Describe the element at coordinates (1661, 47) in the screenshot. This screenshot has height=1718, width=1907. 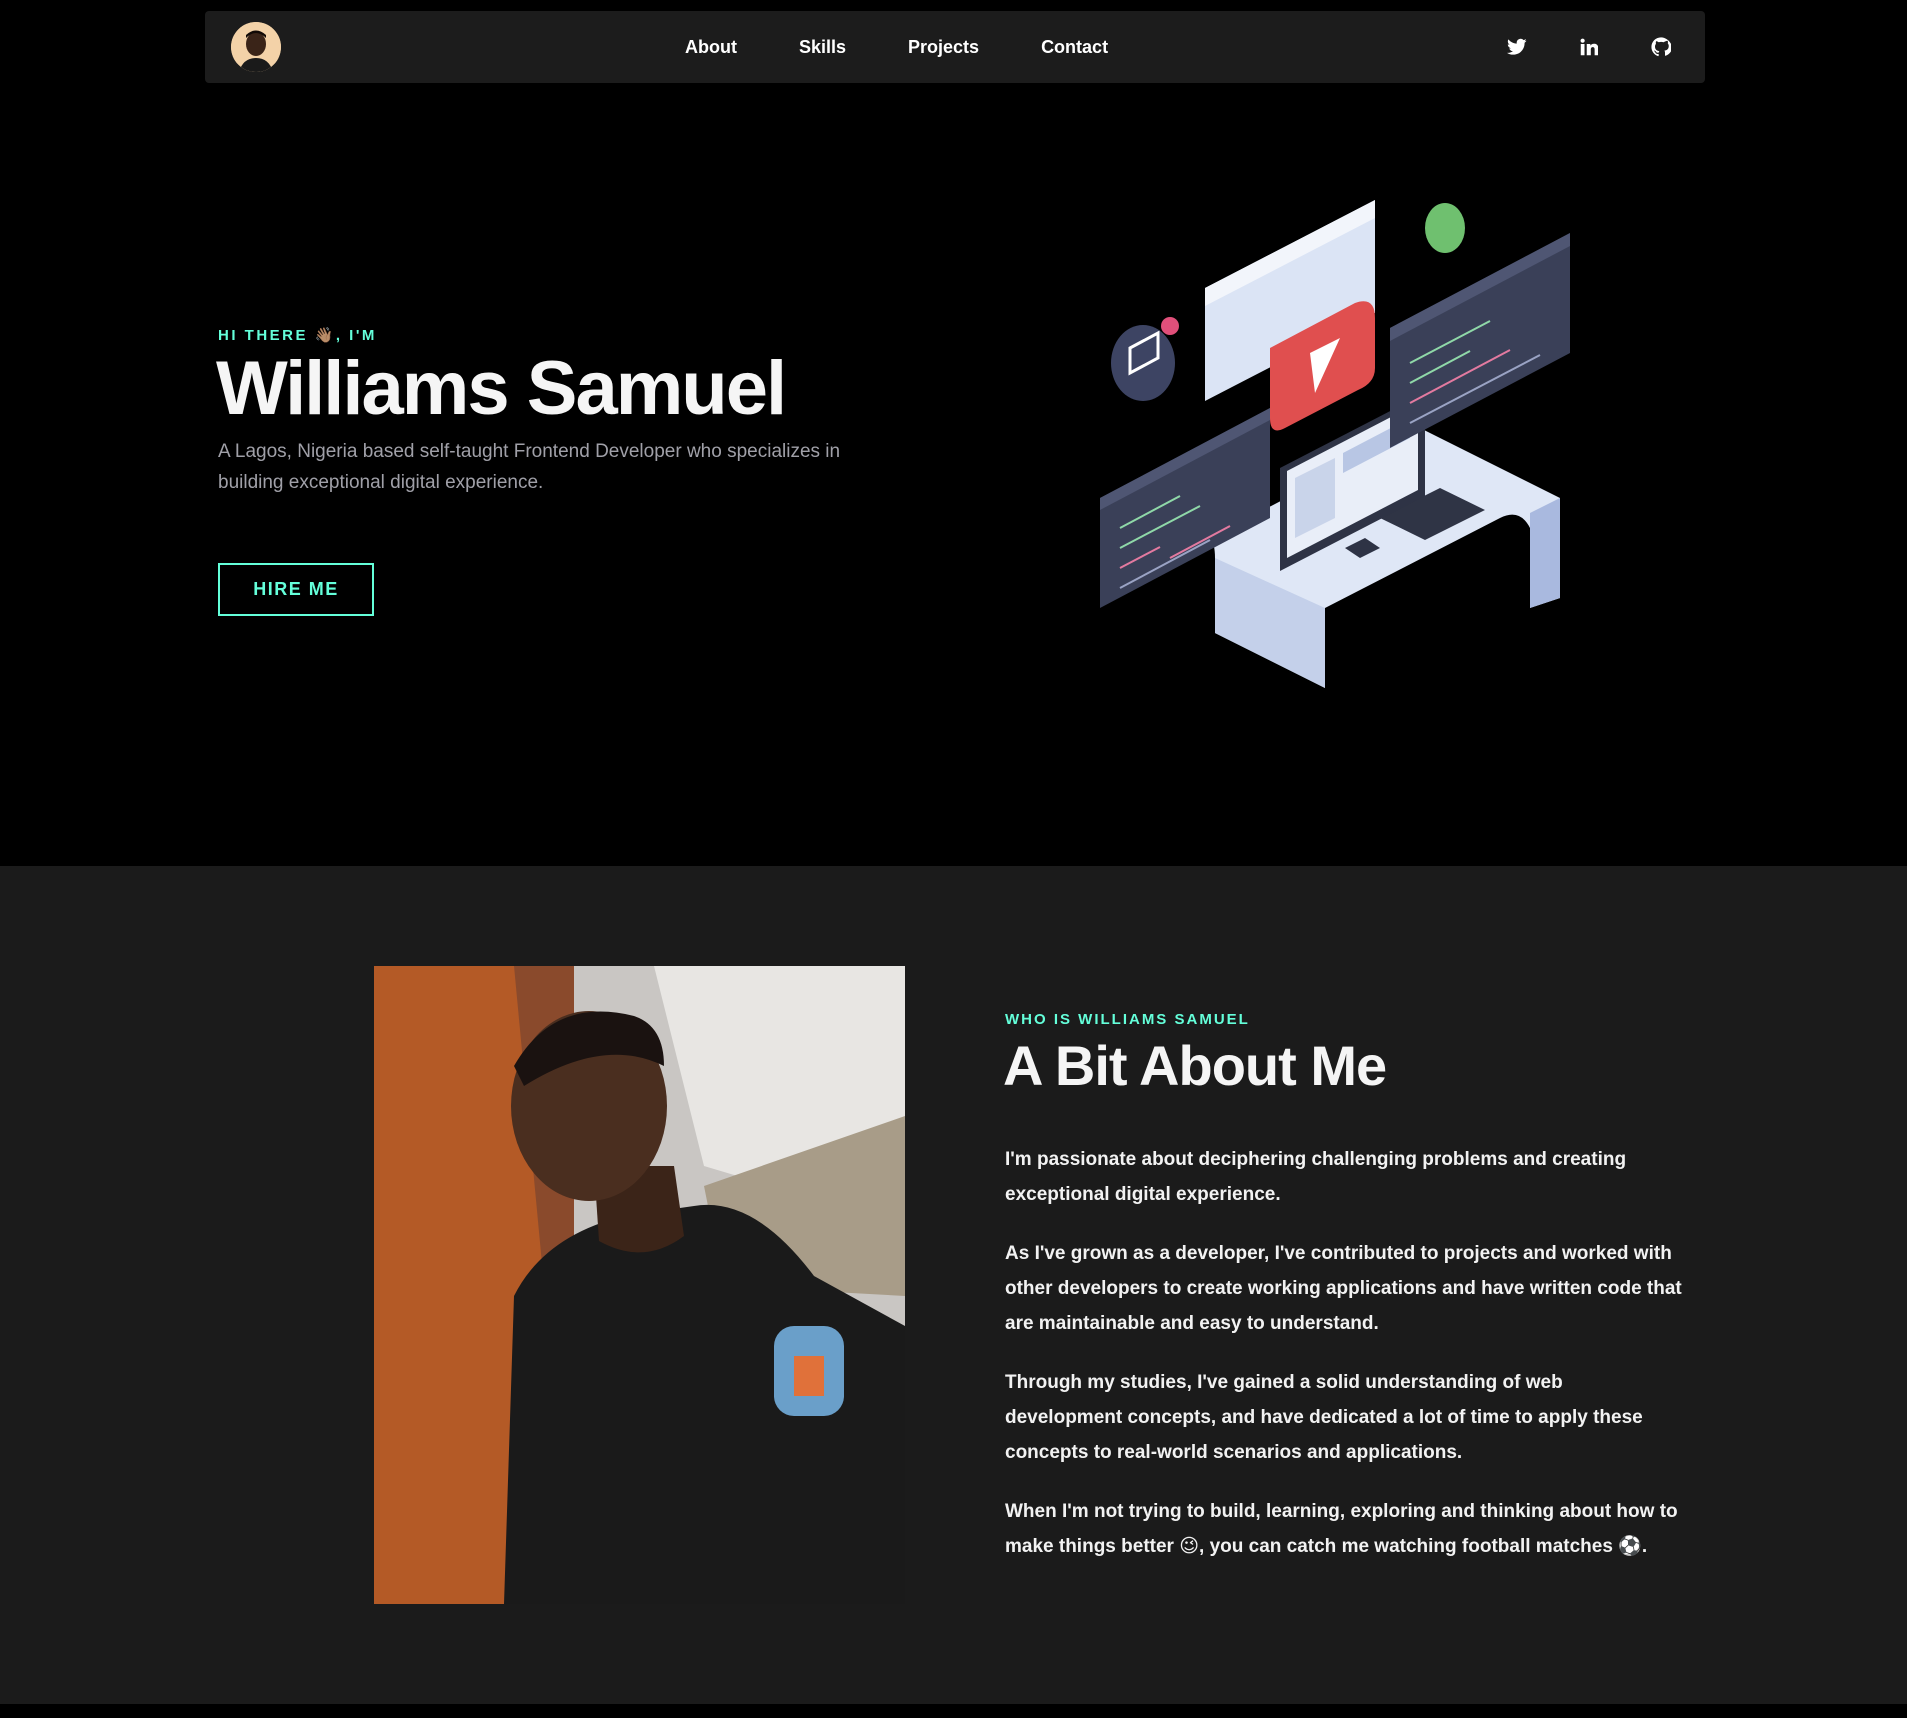
I see `github-icon` at that location.